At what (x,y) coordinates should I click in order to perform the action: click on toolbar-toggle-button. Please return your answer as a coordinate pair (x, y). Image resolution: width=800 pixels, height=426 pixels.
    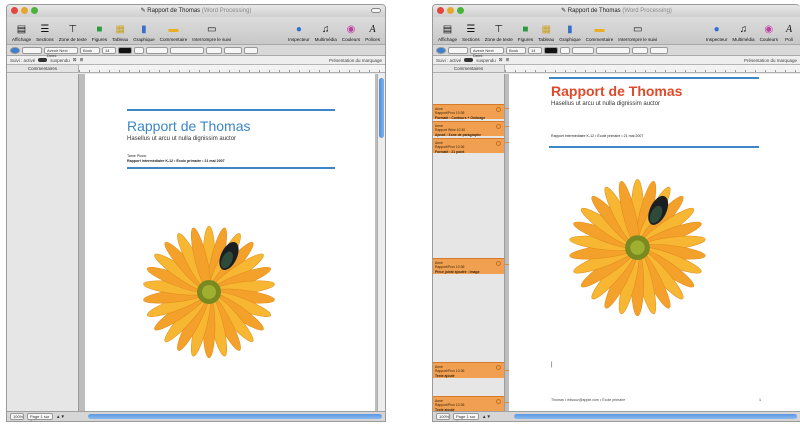
    Looking at the image, I should click on (376, 10).